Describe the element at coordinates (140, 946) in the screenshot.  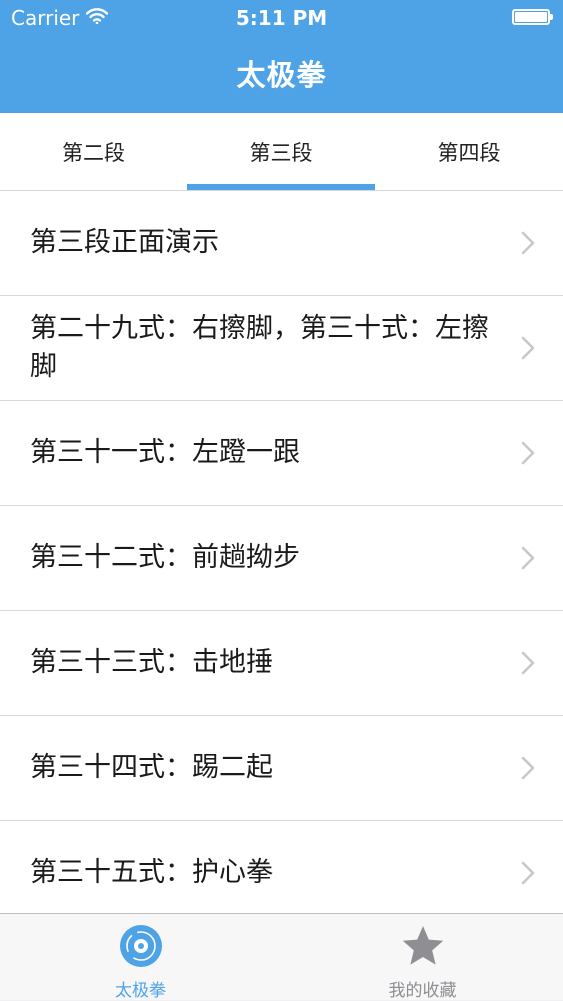
I see `disc-icon` at that location.